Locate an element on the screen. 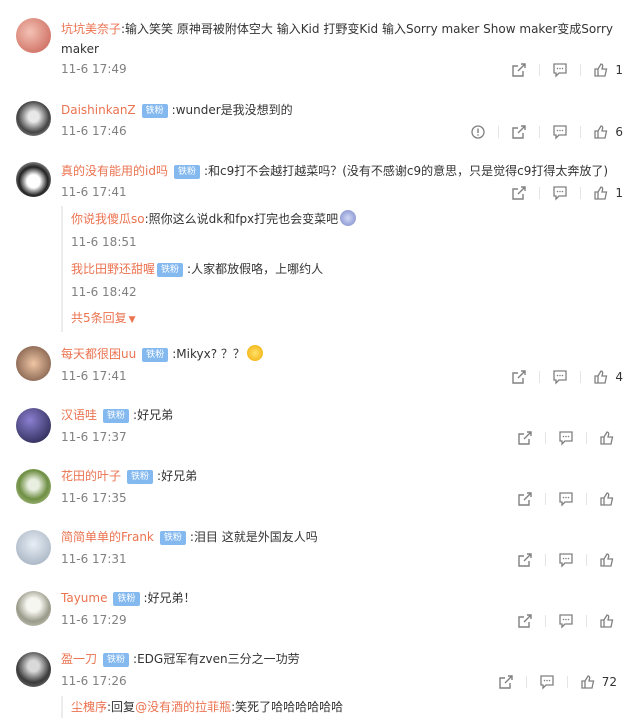  username: 盈一刀 is located at coordinates (79, 659).